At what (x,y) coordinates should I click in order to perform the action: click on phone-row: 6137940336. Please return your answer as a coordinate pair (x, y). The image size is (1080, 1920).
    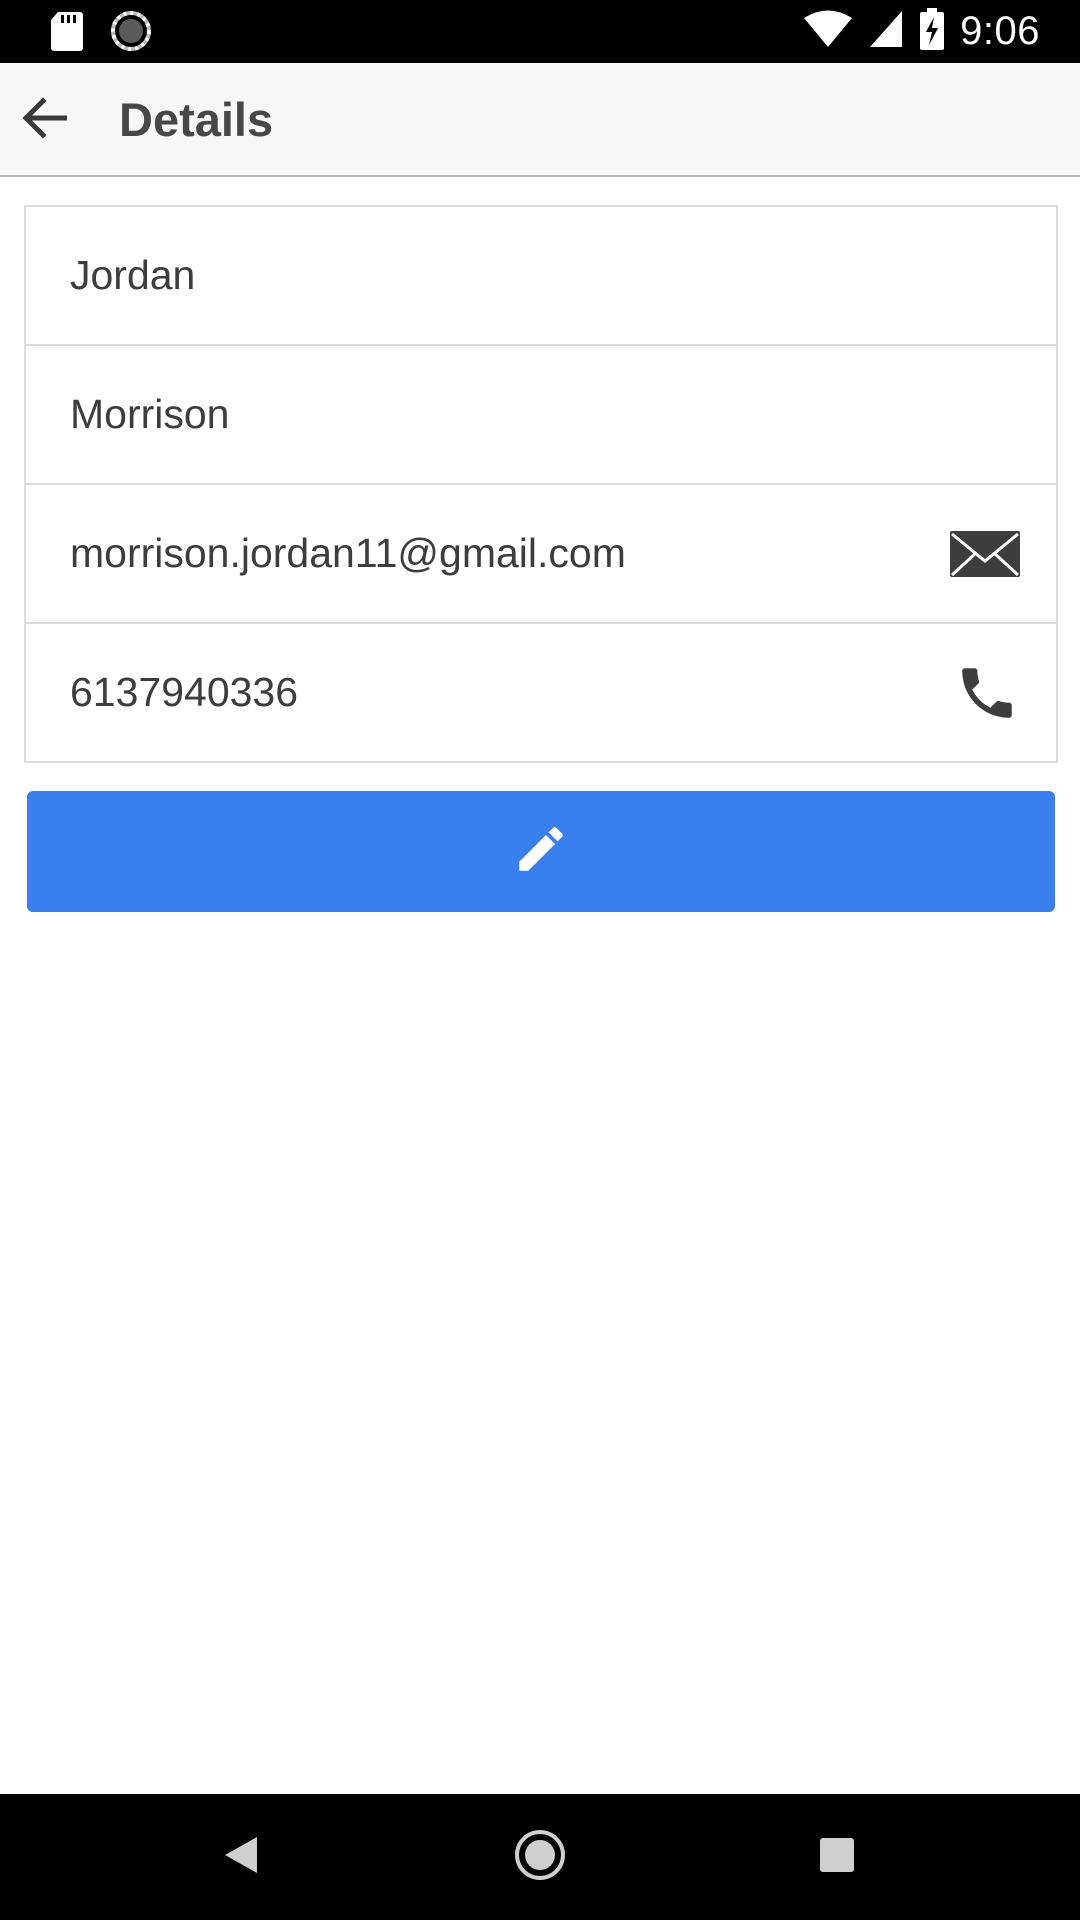
    Looking at the image, I should click on (541, 691).